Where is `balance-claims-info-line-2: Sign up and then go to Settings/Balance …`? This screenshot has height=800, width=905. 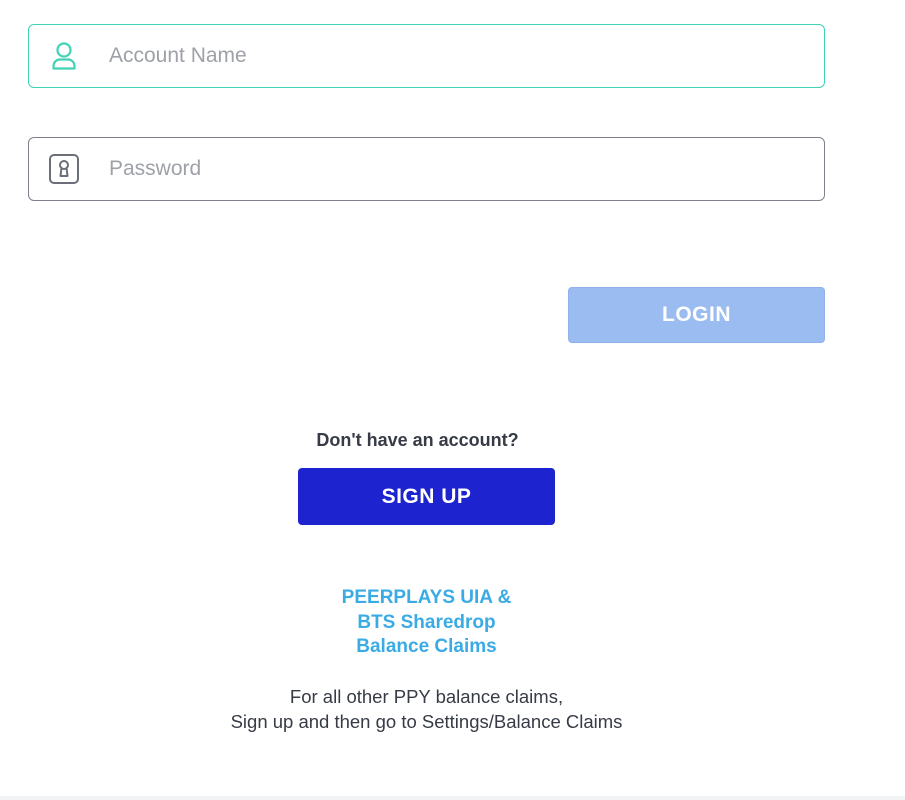 balance-claims-info-line-2: Sign up and then go to Settings/Balance … is located at coordinates (426, 721).